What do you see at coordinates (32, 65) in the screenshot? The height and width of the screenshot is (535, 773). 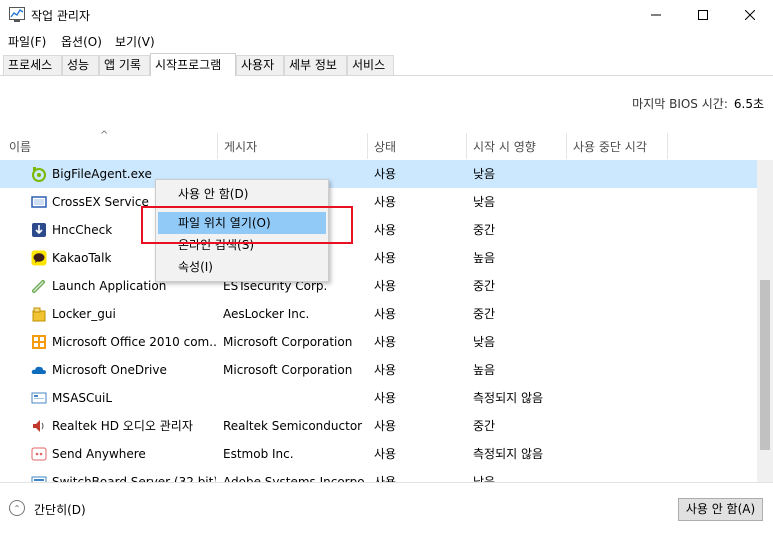 I see `tab-processes: 프로세스` at bounding box center [32, 65].